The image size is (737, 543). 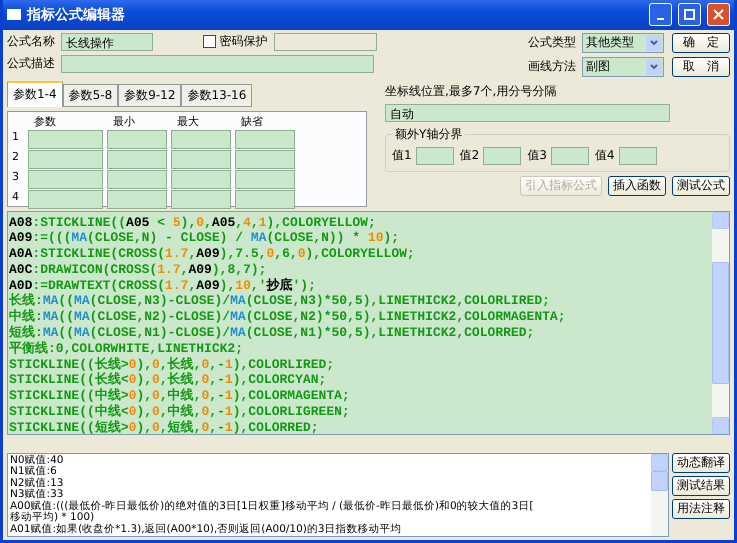 I want to click on field-label: 值1, so click(x=402, y=155).